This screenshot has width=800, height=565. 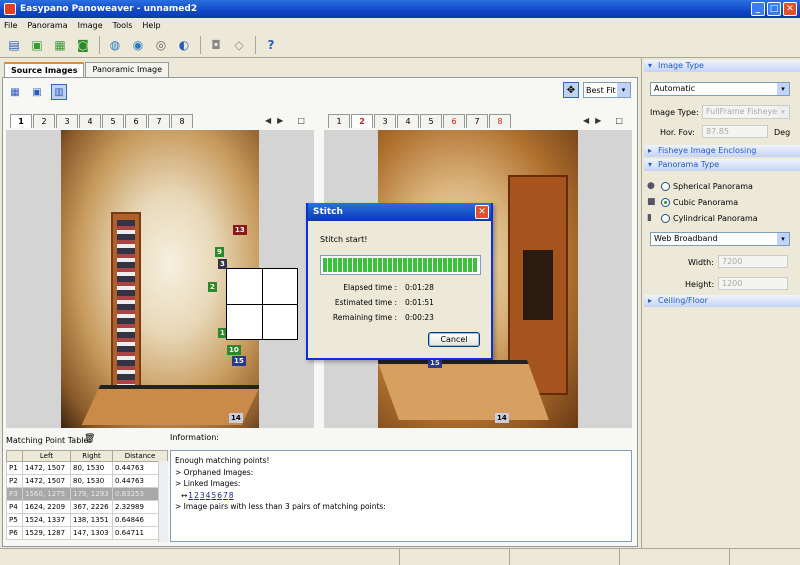 What do you see at coordinates (44, 121) in the screenshot?
I see `left-tab-2: 2` at bounding box center [44, 121].